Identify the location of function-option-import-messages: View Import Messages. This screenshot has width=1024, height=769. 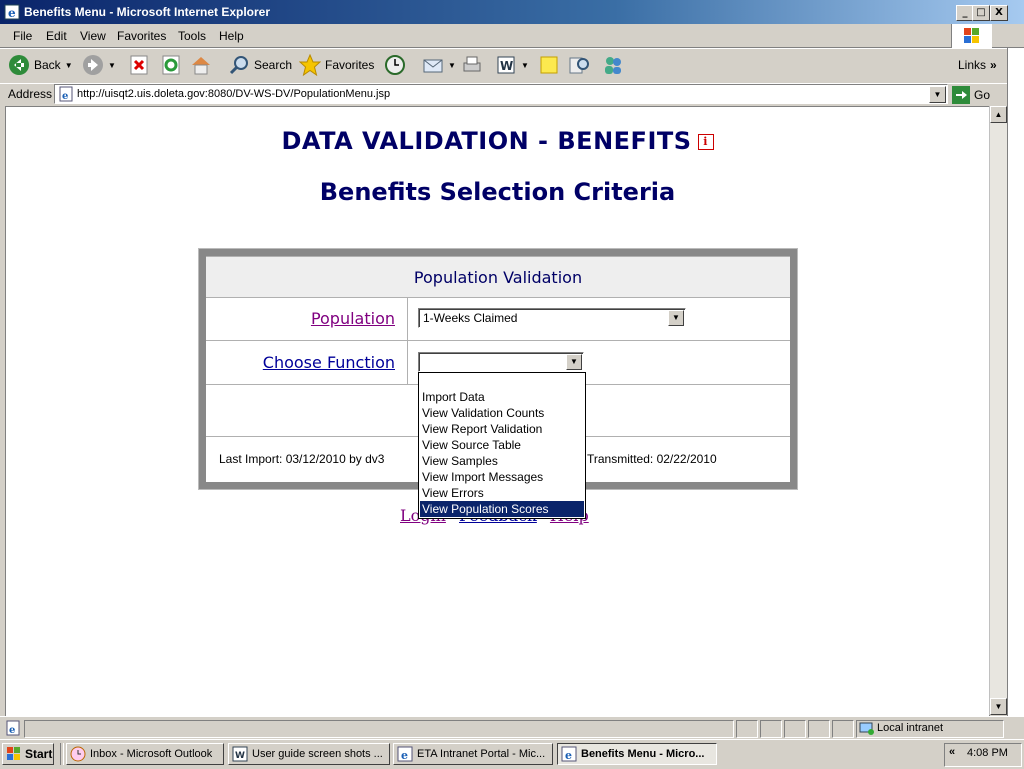
(502, 477).